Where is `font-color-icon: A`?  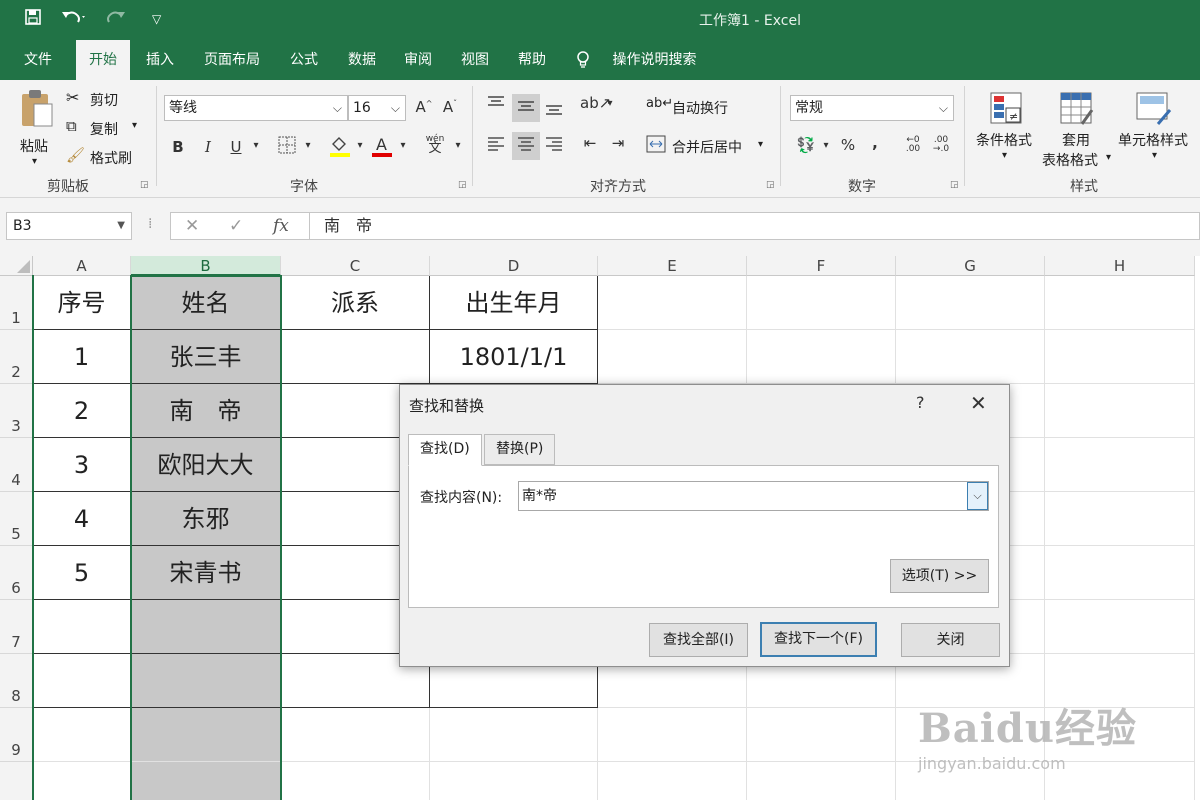
font-color-icon: A is located at coordinates (382, 148).